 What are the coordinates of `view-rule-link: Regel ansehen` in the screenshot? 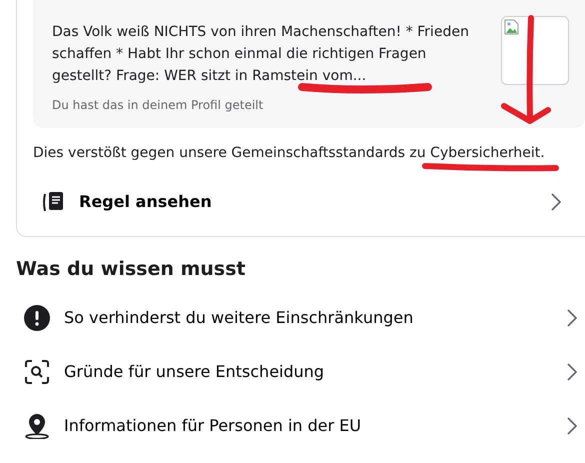 It's located at (309, 202).